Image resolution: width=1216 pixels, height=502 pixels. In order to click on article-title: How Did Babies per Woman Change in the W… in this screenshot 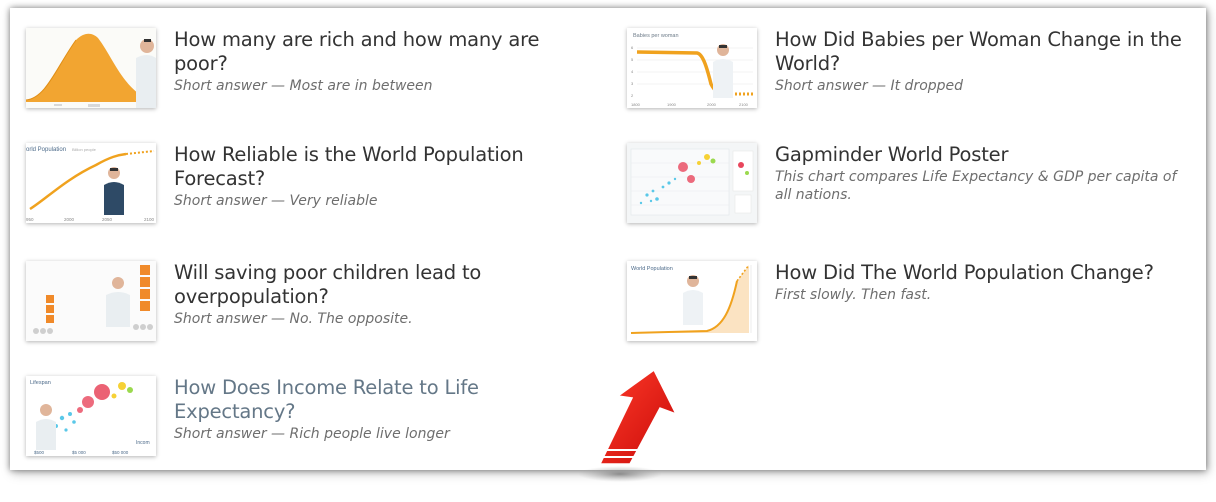, I will do `click(985, 52)`.